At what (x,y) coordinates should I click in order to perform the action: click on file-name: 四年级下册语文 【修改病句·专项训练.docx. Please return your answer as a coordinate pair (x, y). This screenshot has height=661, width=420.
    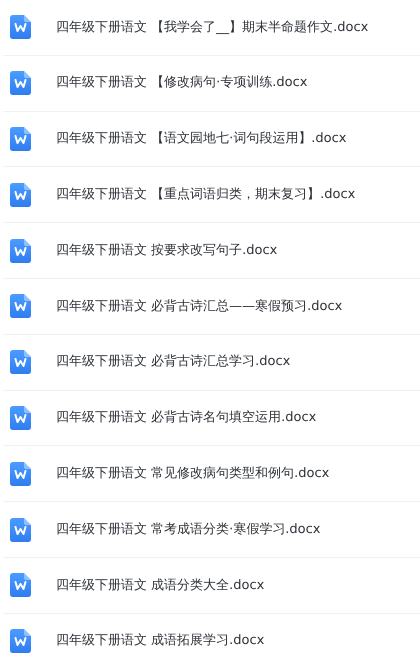
    Looking at the image, I should click on (182, 83).